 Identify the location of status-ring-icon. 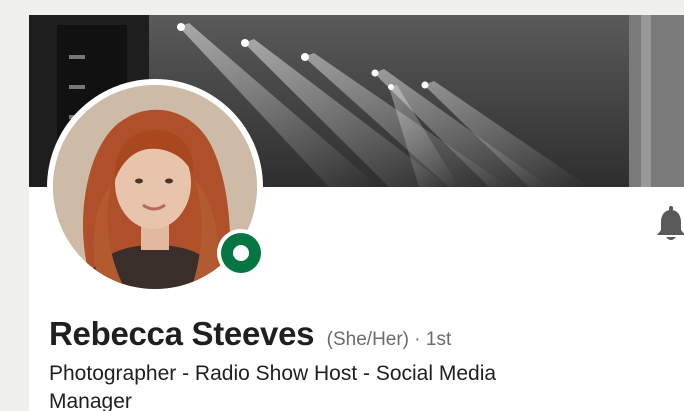
(241, 253).